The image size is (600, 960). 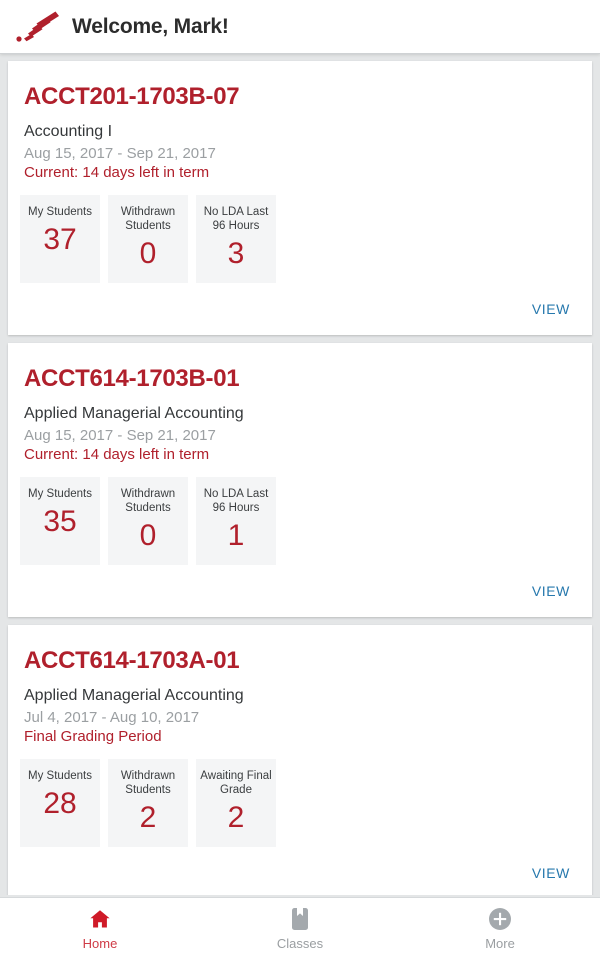 What do you see at coordinates (300, 919) in the screenshot?
I see `book-icon` at bounding box center [300, 919].